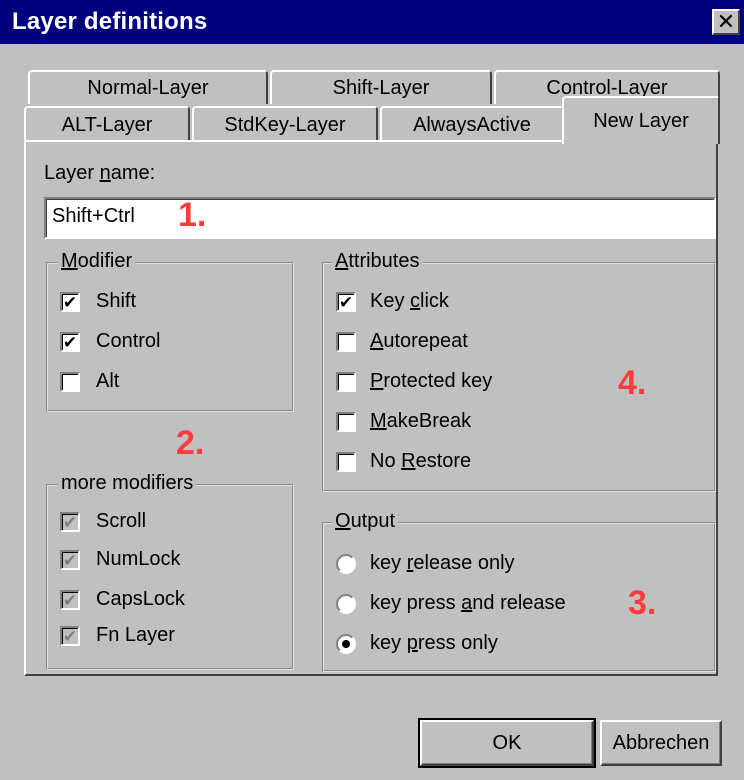 The height and width of the screenshot is (780, 744). Describe the element at coordinates (434, 643) in the screenshot. I see `key-press-only-label: key press only` at that location.